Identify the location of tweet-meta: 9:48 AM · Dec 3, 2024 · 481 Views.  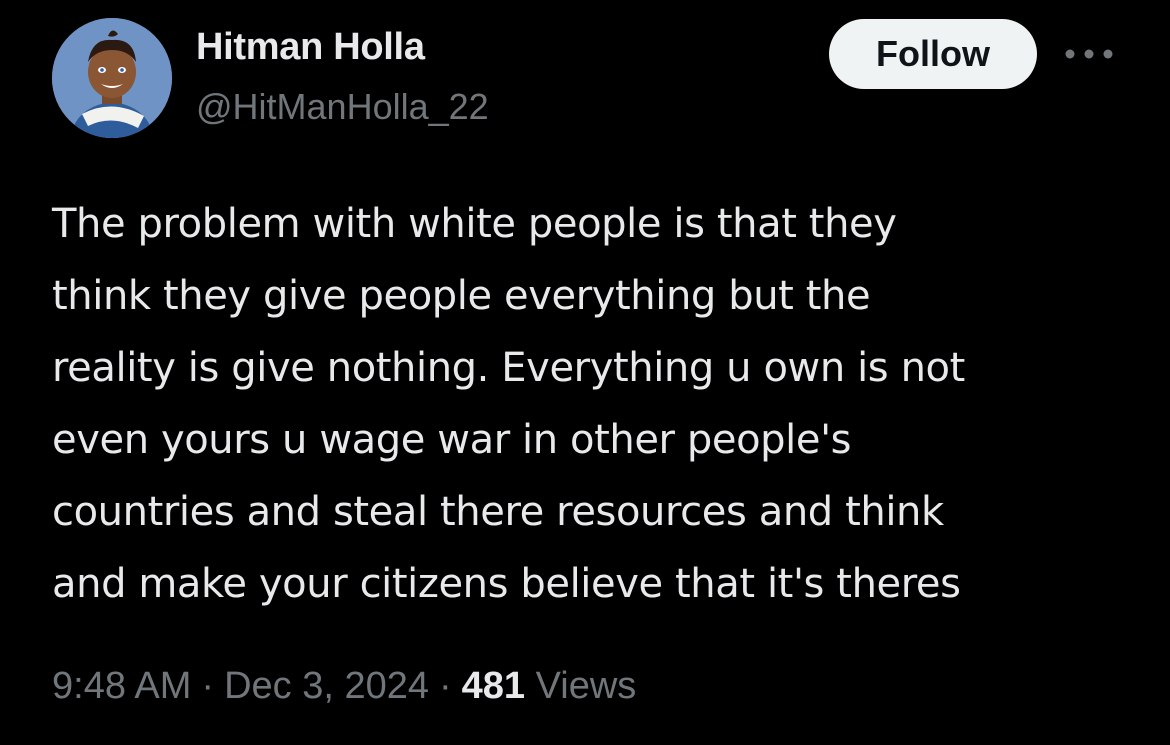
(344, 686).